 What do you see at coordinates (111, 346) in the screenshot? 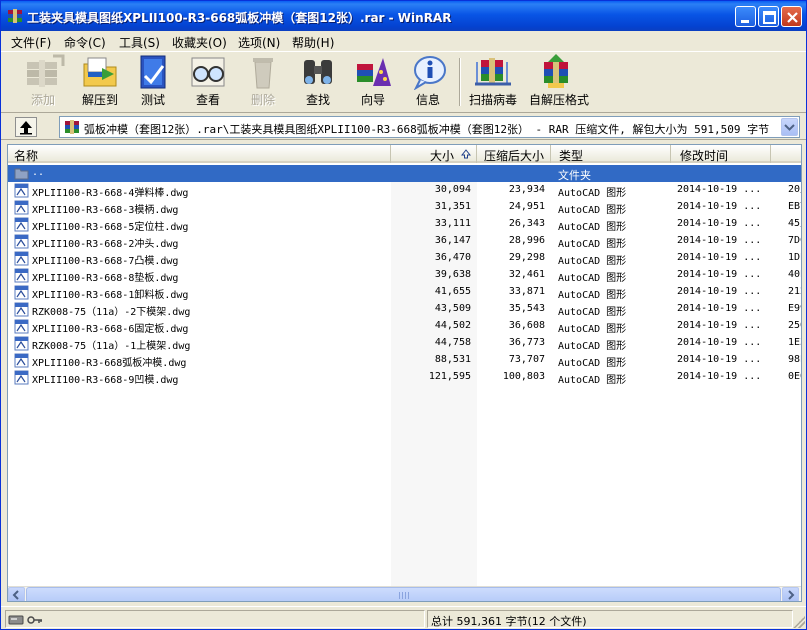
I see `file-name: RZK008-75（11a）-1上模架.dwg` at bounding box center [111, 346].